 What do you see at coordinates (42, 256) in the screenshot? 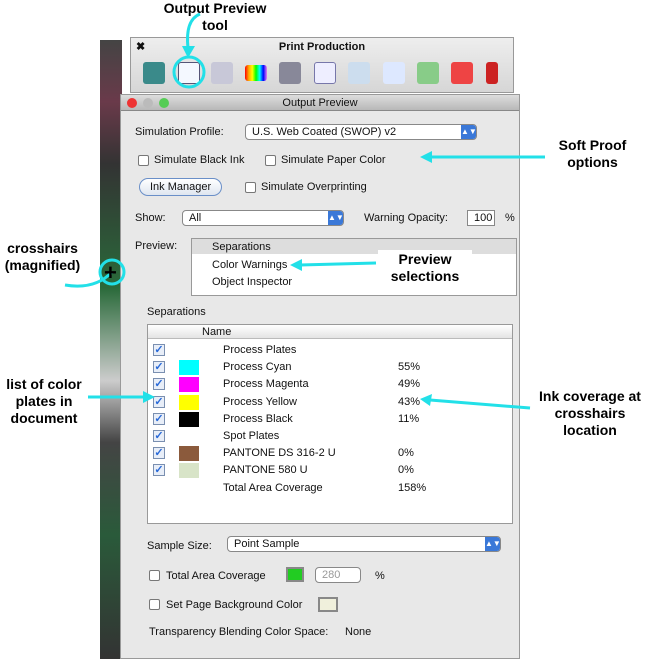
I see `annotation-crosshairs: crosshairs (magnified)` at bounding box center [42, 256].